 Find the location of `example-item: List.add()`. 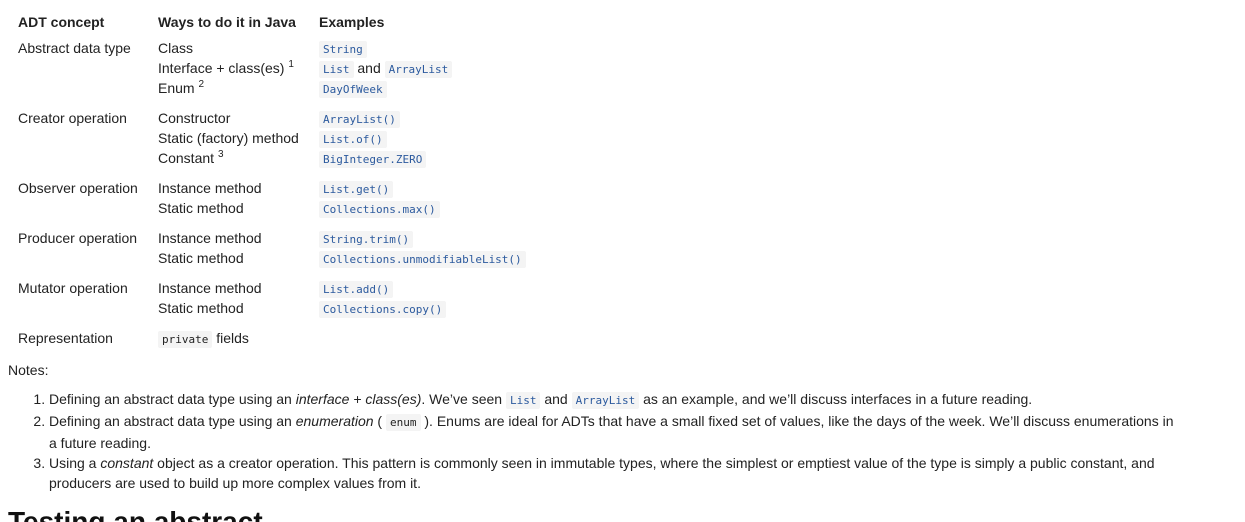

example-item: List.add() is located at coordinates (422, 288).